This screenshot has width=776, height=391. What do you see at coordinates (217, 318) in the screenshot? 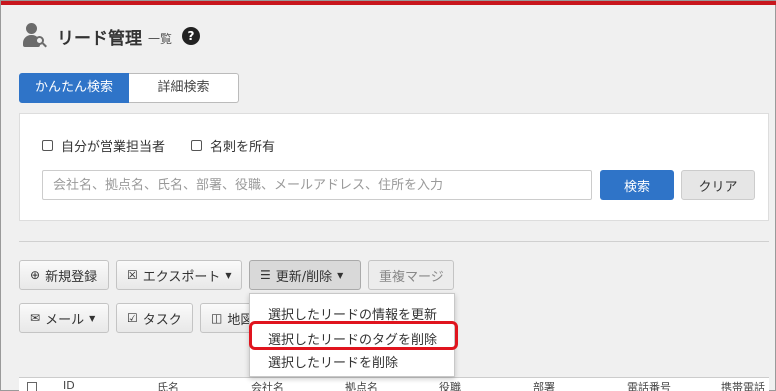
I see `map-icon: ◫` at bounding box center [217, 318].